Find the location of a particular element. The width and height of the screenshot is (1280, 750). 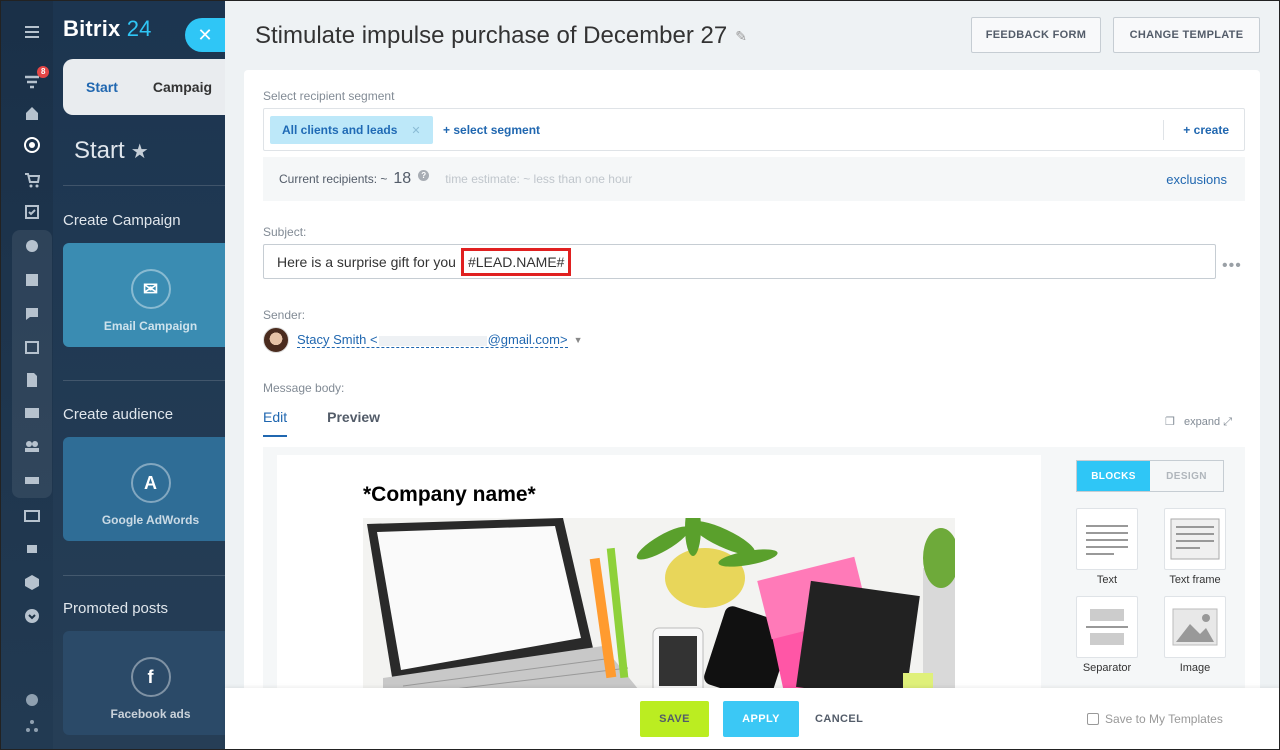

block-image: Image is located at coordinates (1195, 635).